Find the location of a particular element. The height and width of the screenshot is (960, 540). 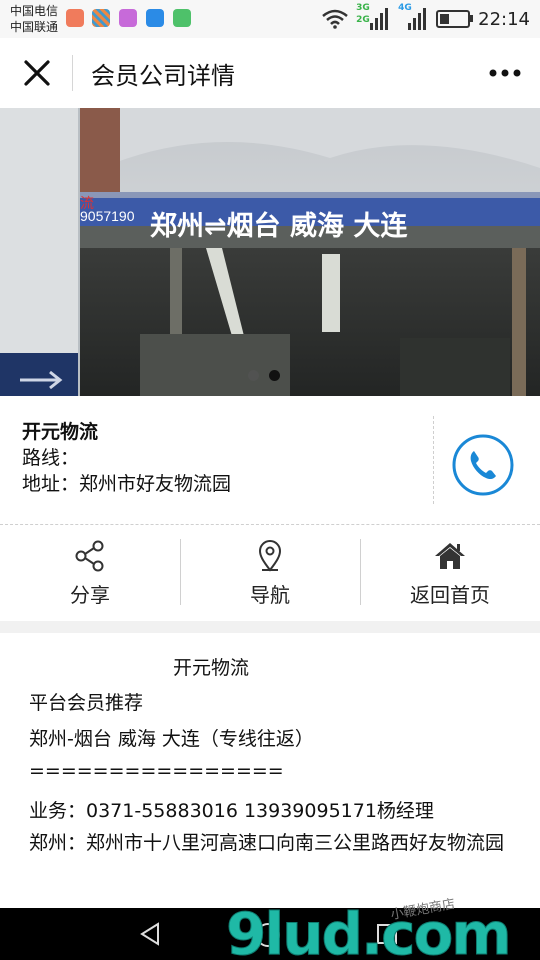

phone-icon is located at coordinates (483, 465).